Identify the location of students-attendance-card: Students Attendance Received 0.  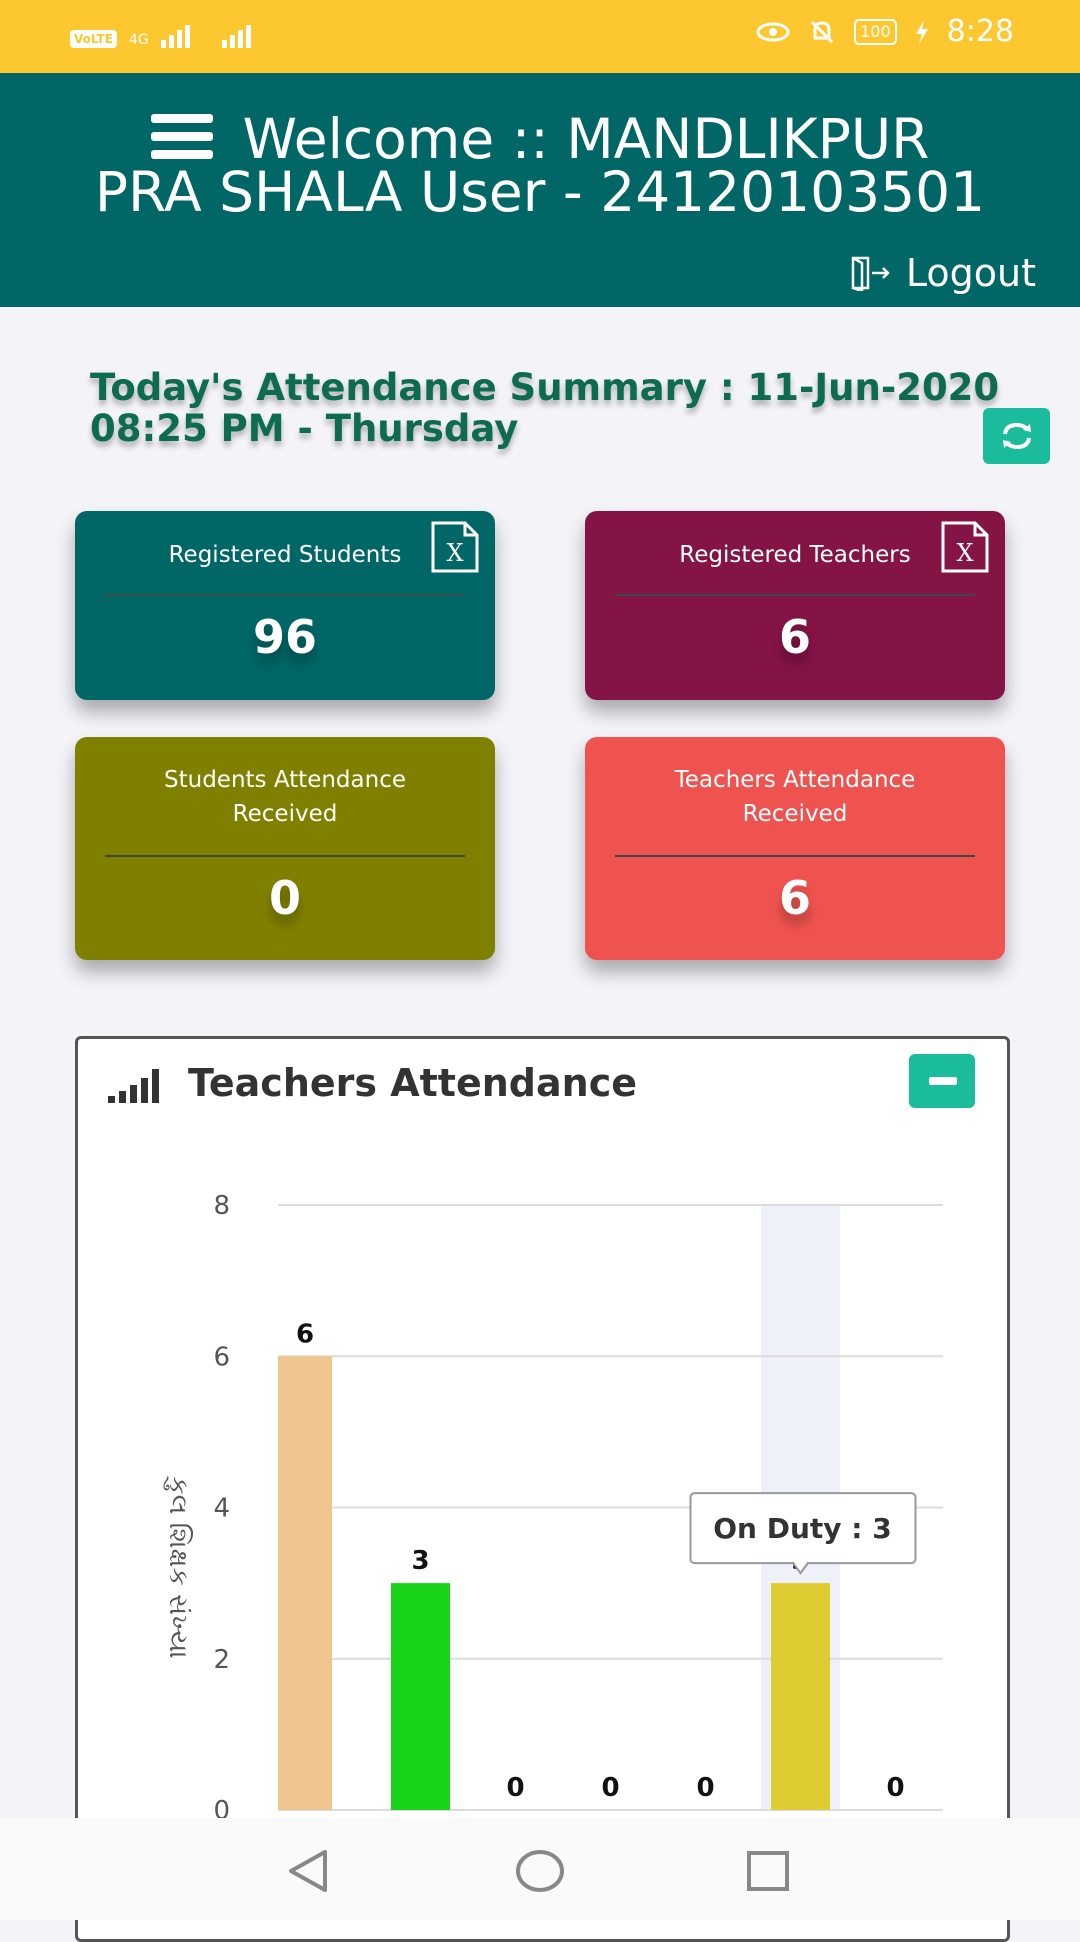
(285, 848).